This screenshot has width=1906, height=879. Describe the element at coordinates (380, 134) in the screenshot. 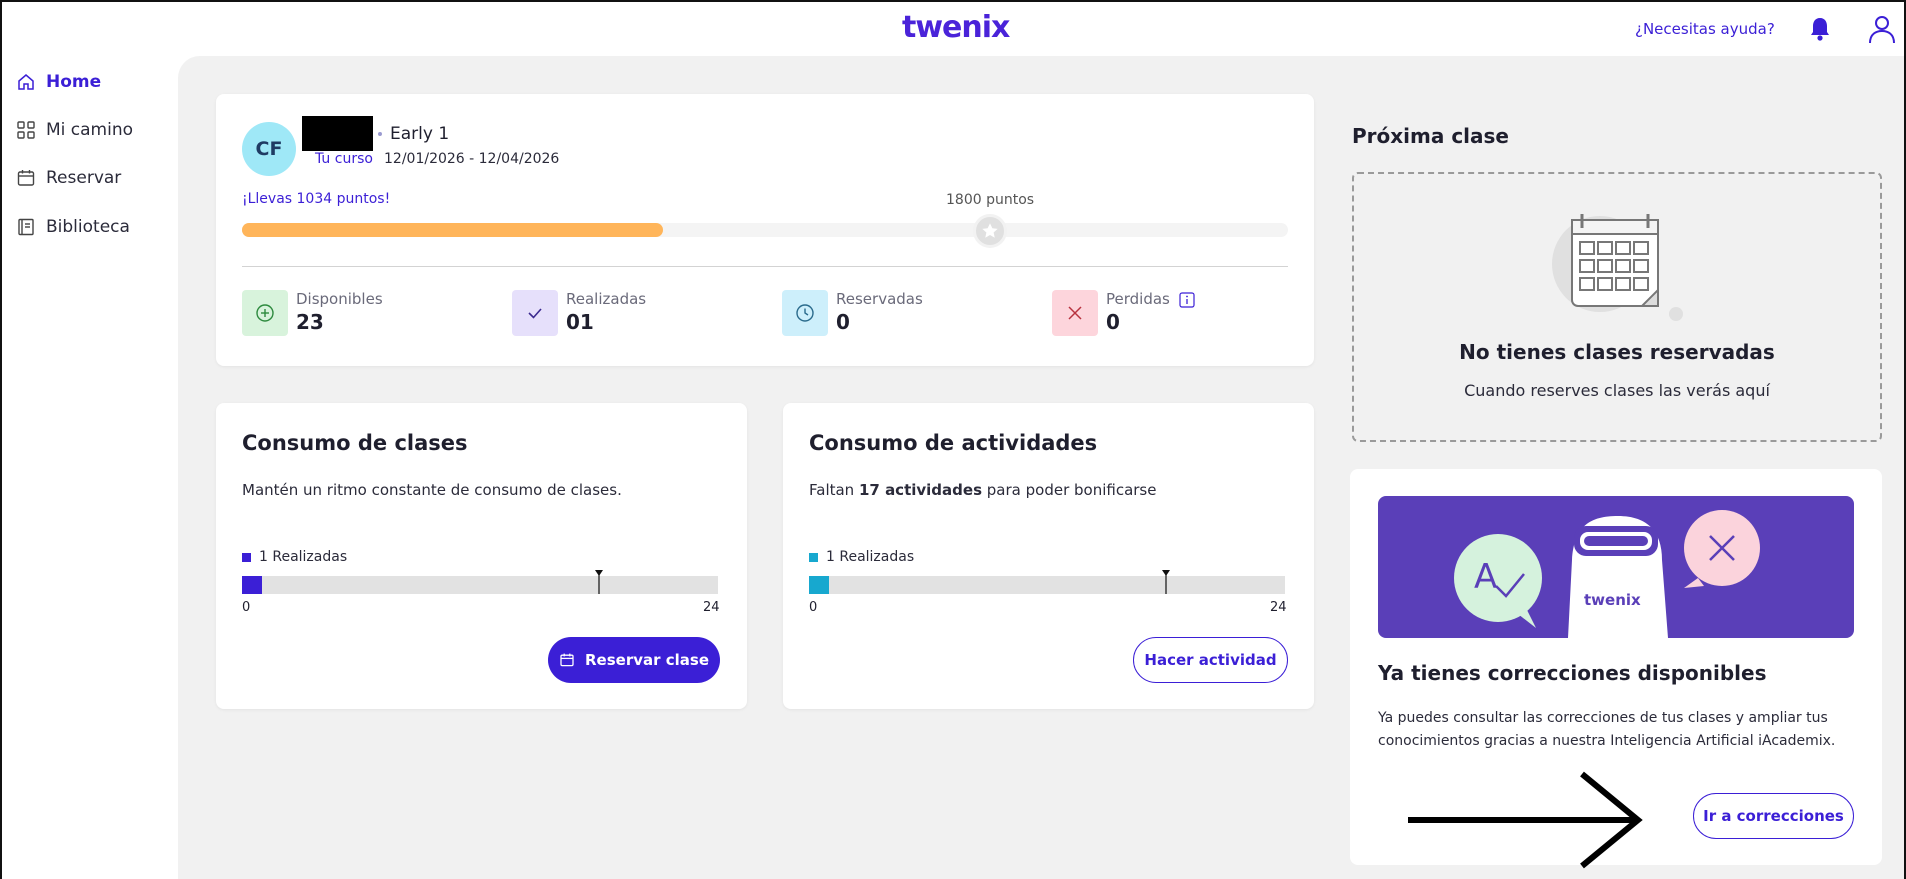

I see `separator-dot` at that location.